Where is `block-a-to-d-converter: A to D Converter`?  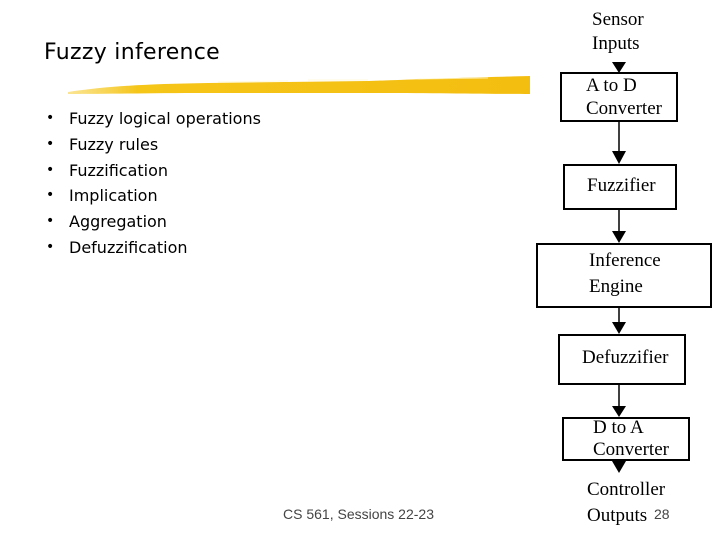
block-a-to-d-converter: A to D Converter is located at coordinates (619, 97).